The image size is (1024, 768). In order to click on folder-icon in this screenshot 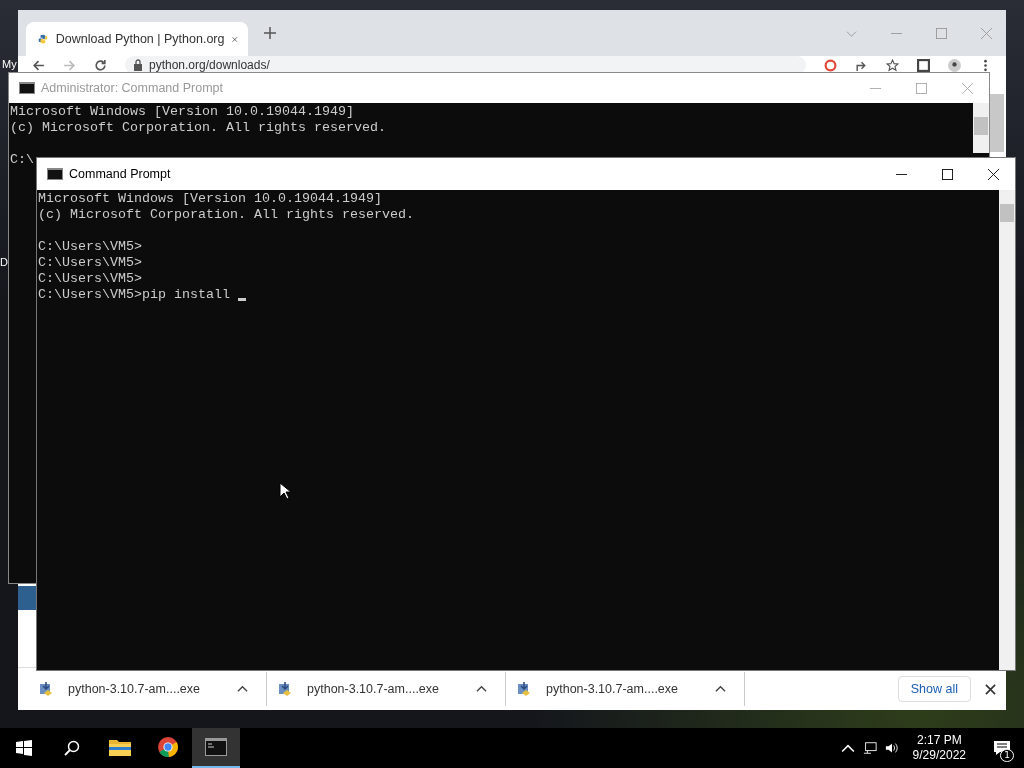, I will do `click(120, 747)`.